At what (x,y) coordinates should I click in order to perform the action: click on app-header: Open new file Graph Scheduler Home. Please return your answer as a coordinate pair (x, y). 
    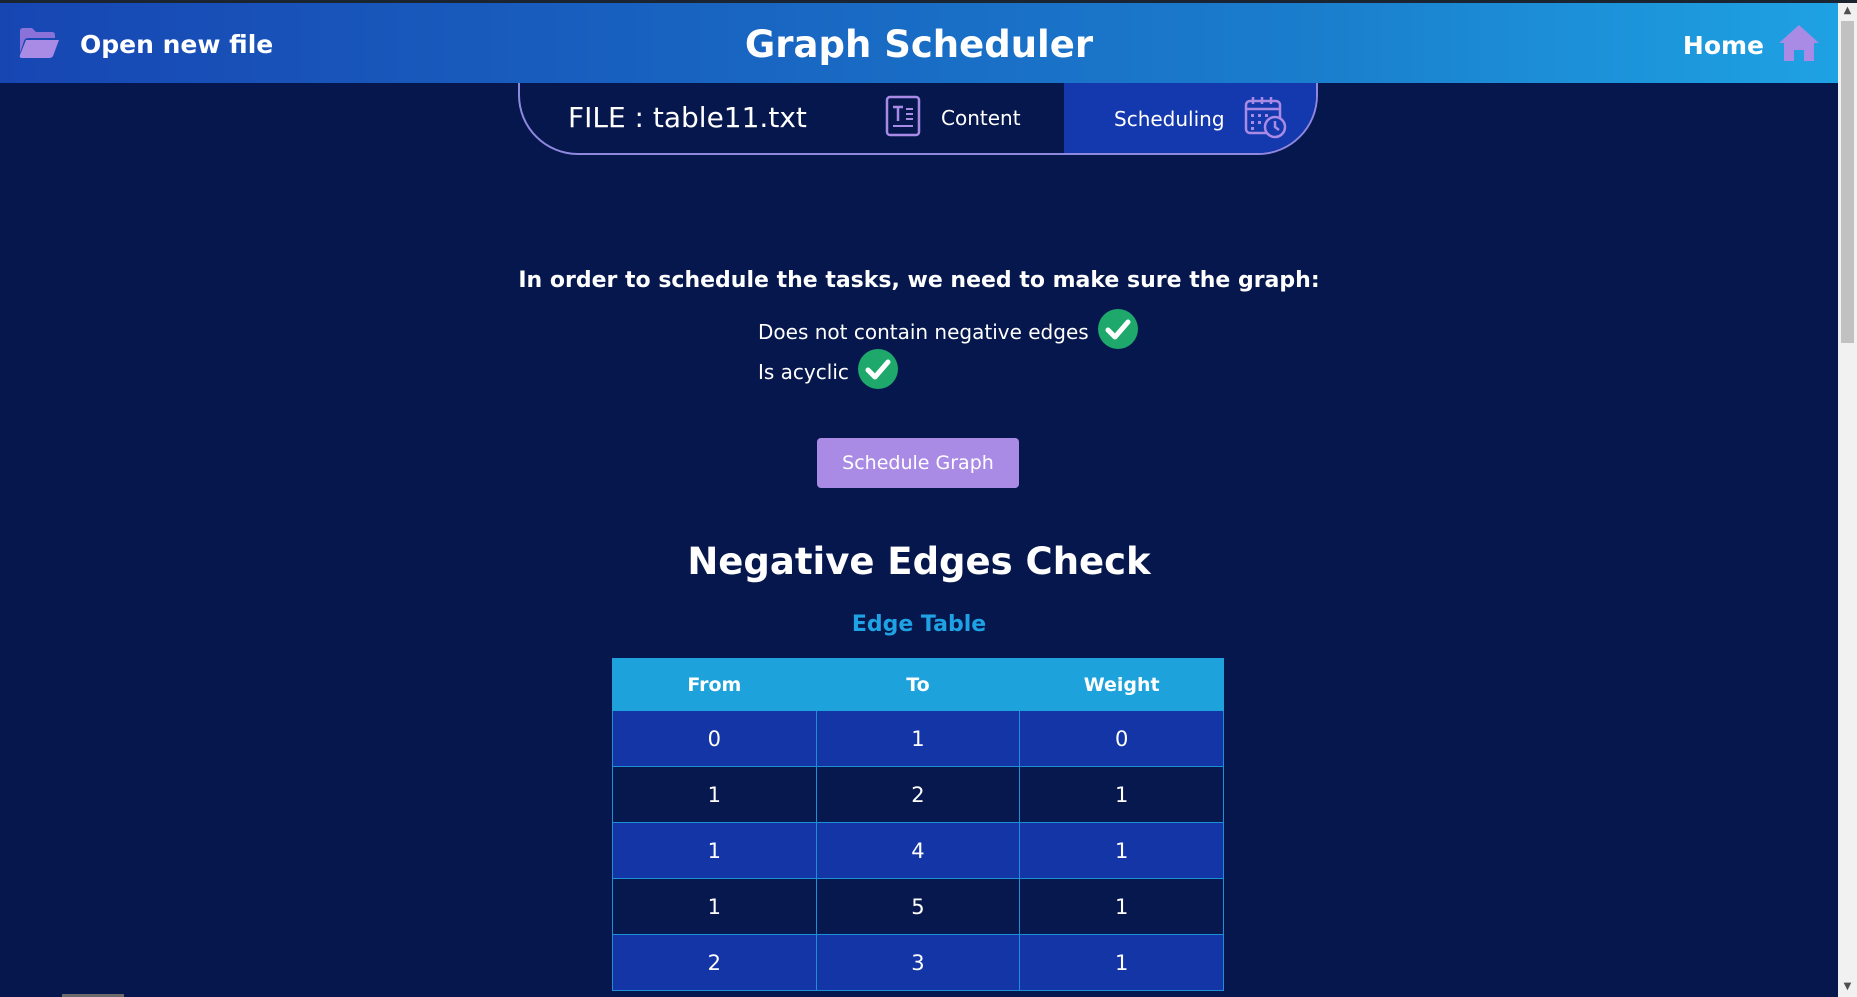
    Looking at the image, I should click on (919, 43).